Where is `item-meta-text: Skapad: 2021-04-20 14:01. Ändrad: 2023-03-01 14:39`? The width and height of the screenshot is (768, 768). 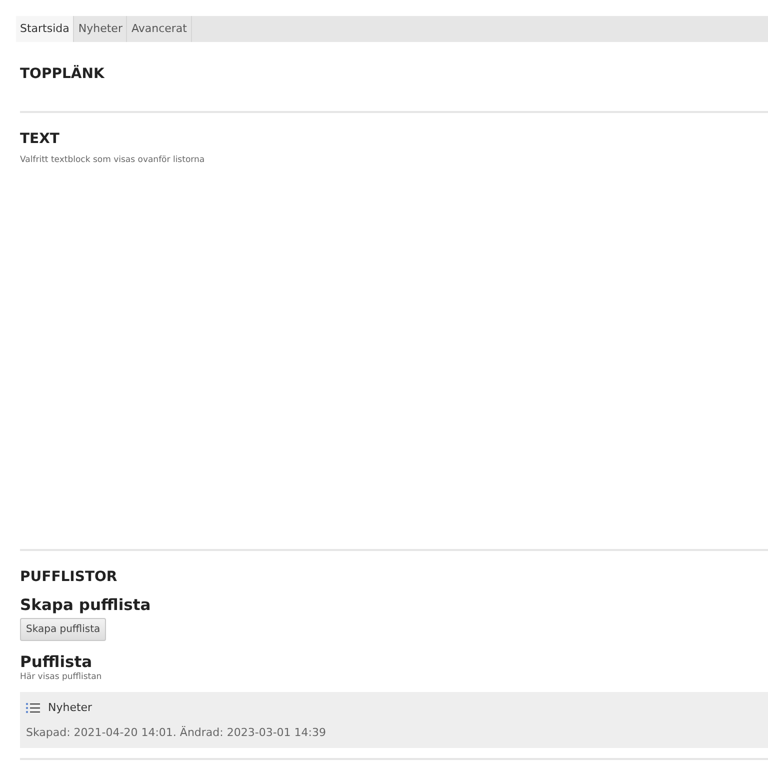 item-meta-text: Skapad: 2021-04-20 14:01. Ändrad: 2023-03-01 14:39 is located at coordinates (176, 733).